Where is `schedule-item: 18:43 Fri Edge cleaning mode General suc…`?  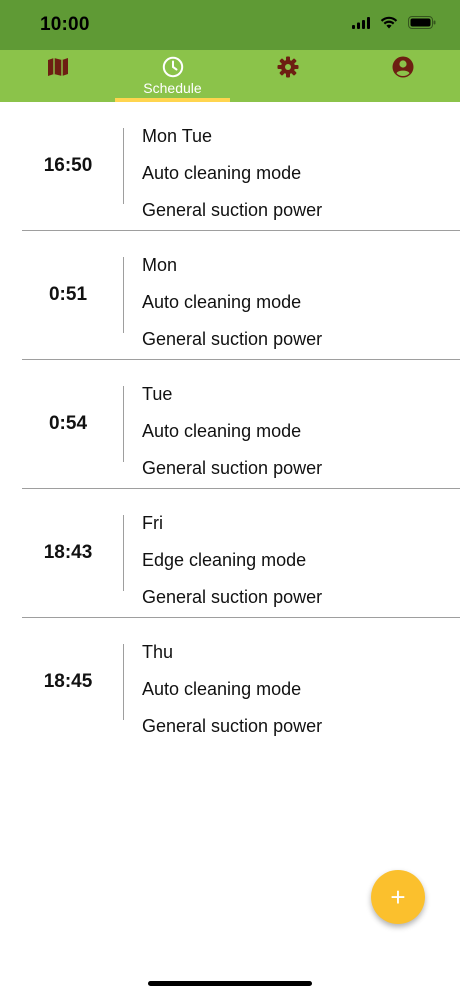 schedule-item: 18:43 Fri Edge cleaning mode General suc… is located at coordinates (241, 553).